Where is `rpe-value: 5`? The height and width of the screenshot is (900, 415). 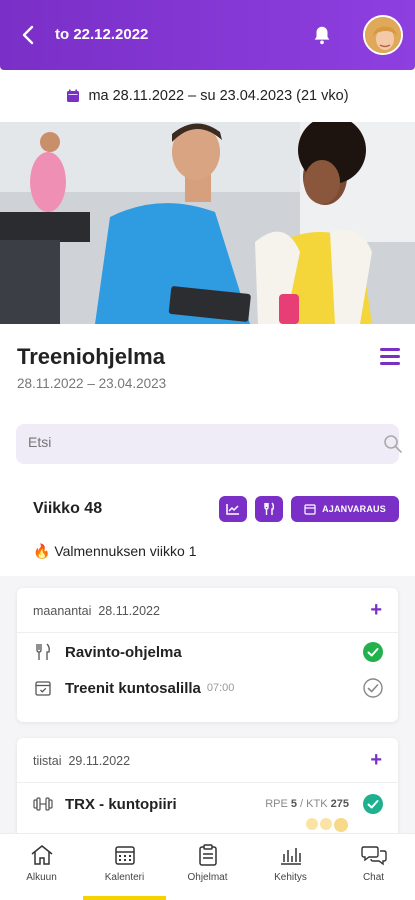
rpe-value: 5 is located at coordinates (293, 804).